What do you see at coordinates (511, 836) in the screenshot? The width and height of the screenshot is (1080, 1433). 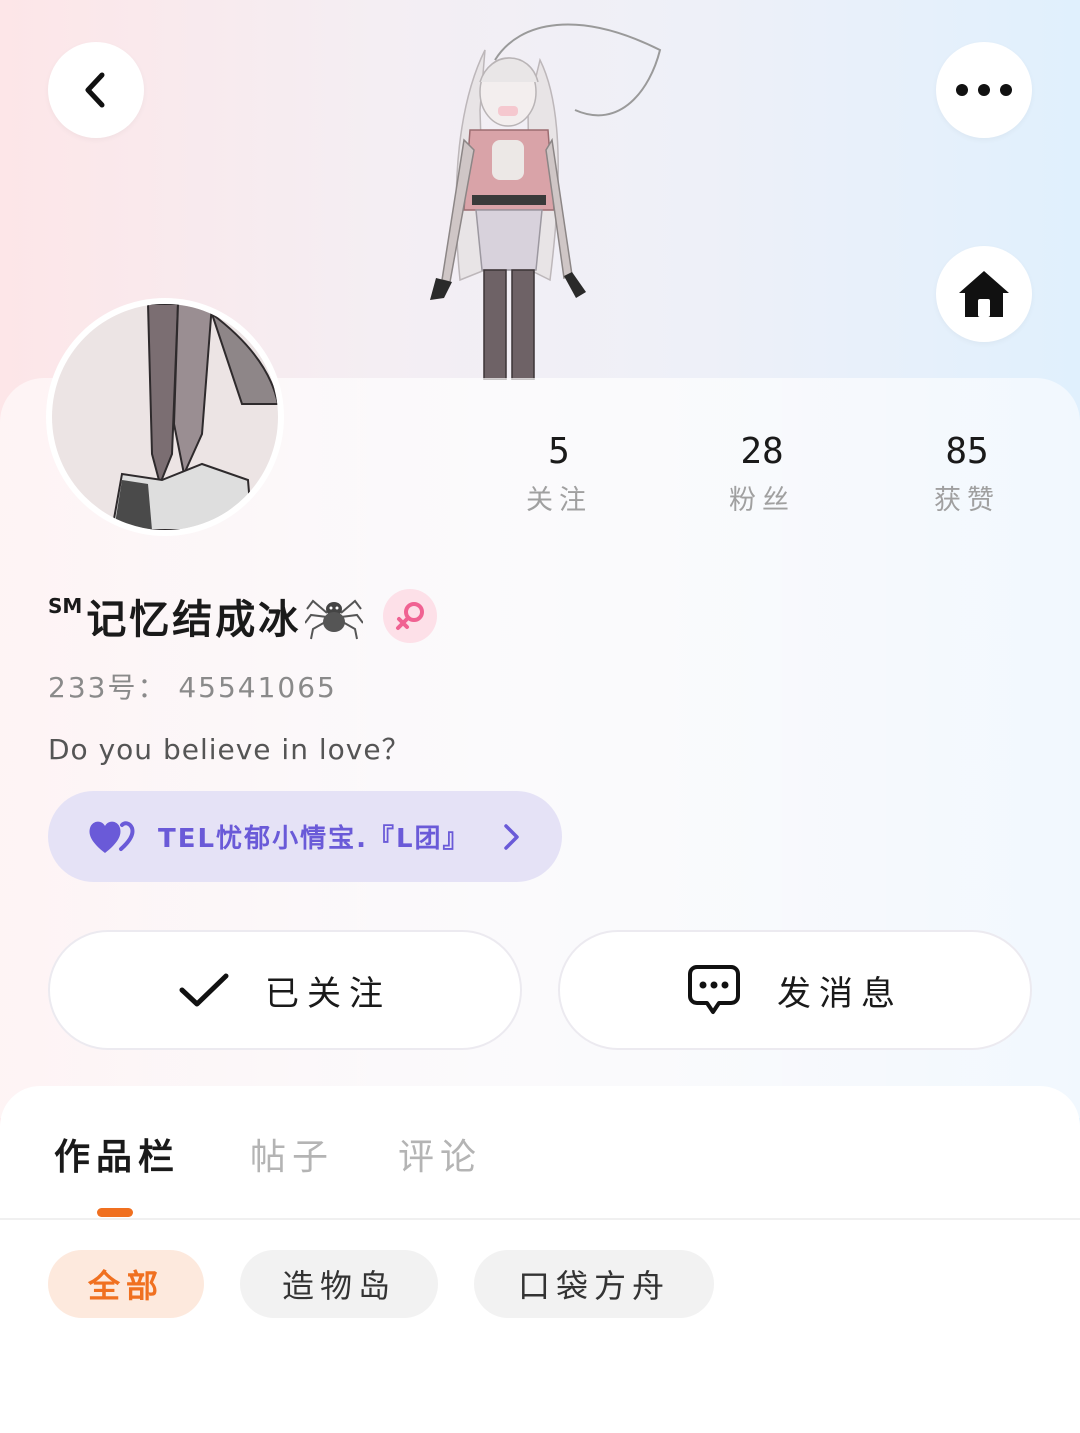 I see `chevron-right-icon` at bounding box center [511, 836].